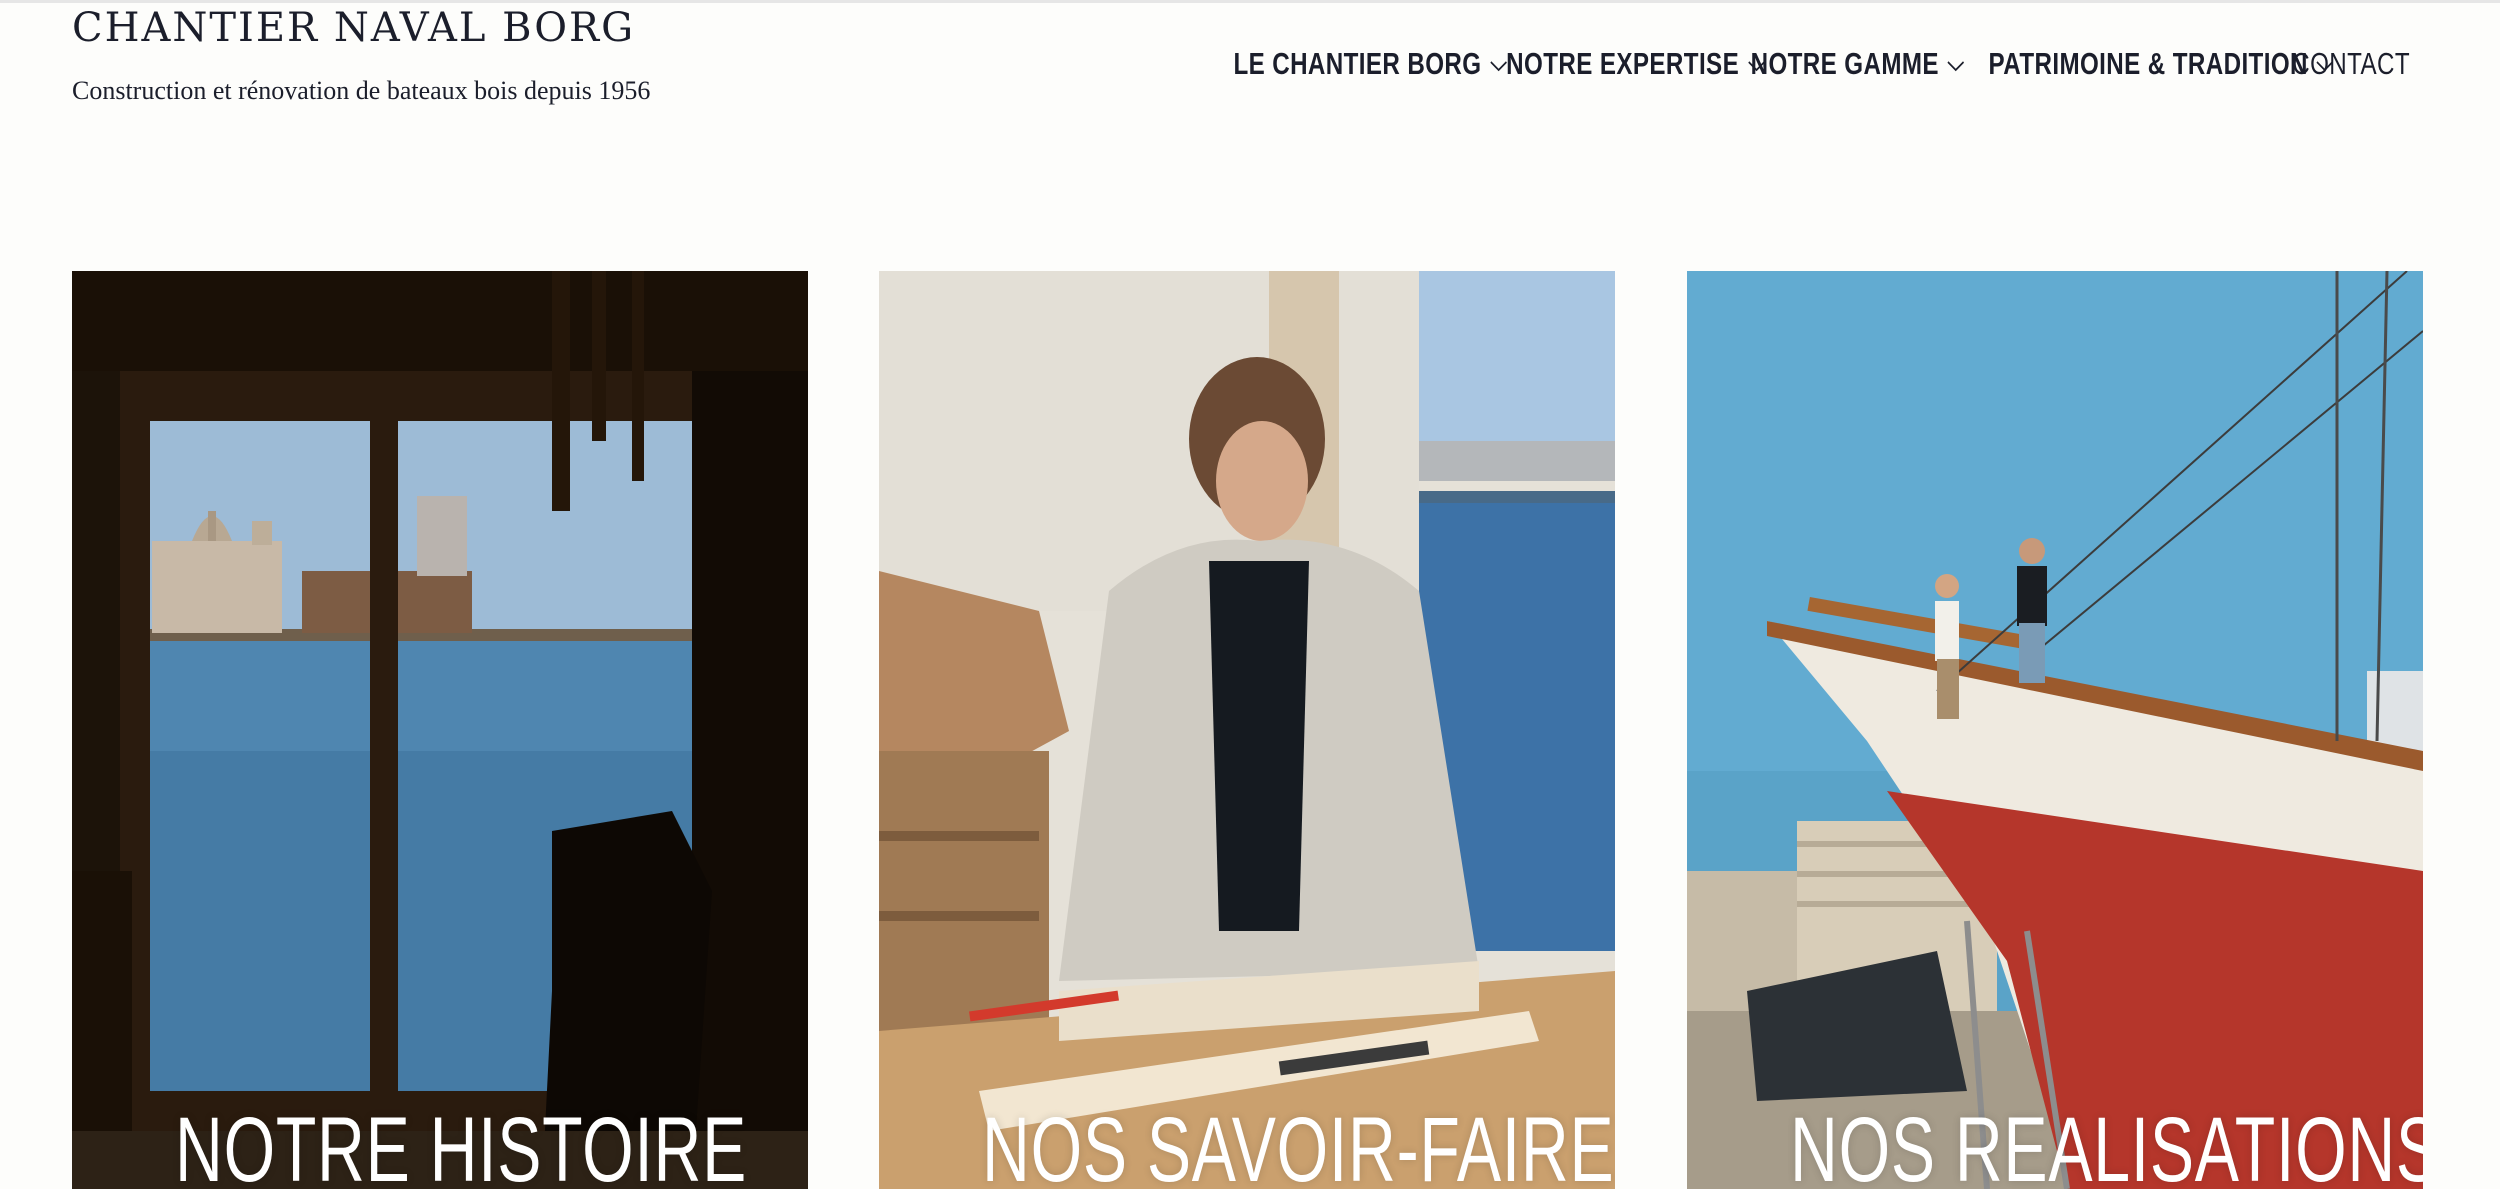 This screenshot has width=2500, height=1189. Describe the element at coordinates (2148, 63) in the screenshot. I see `nav-item-label: PATRIMOINE & TRADITION` at that location.